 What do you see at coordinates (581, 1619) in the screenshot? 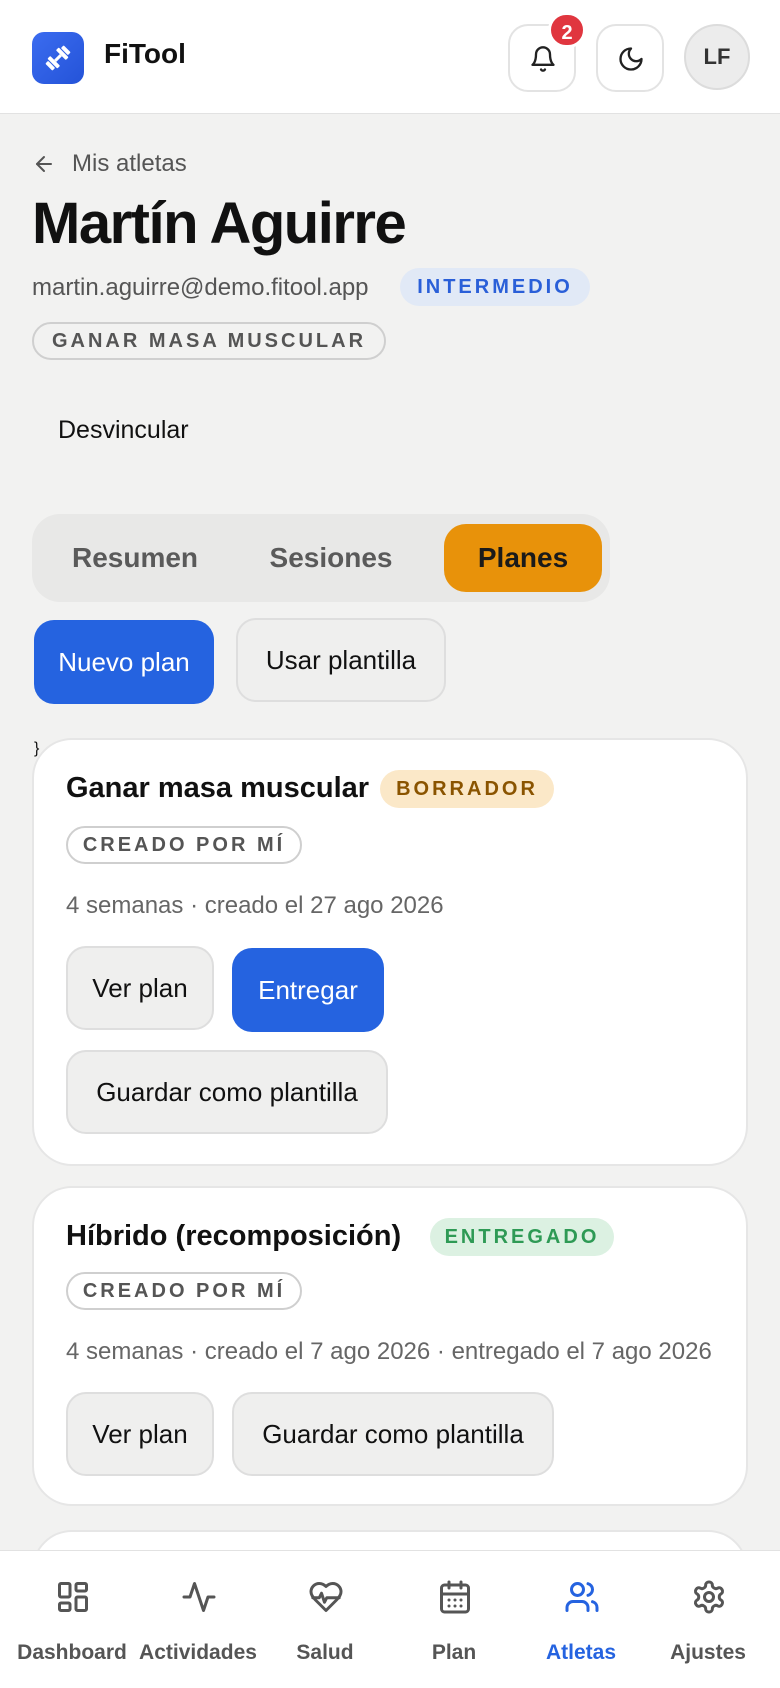
I see `nav-item-atletas: Atletas` at bounding box center [581, 1619].